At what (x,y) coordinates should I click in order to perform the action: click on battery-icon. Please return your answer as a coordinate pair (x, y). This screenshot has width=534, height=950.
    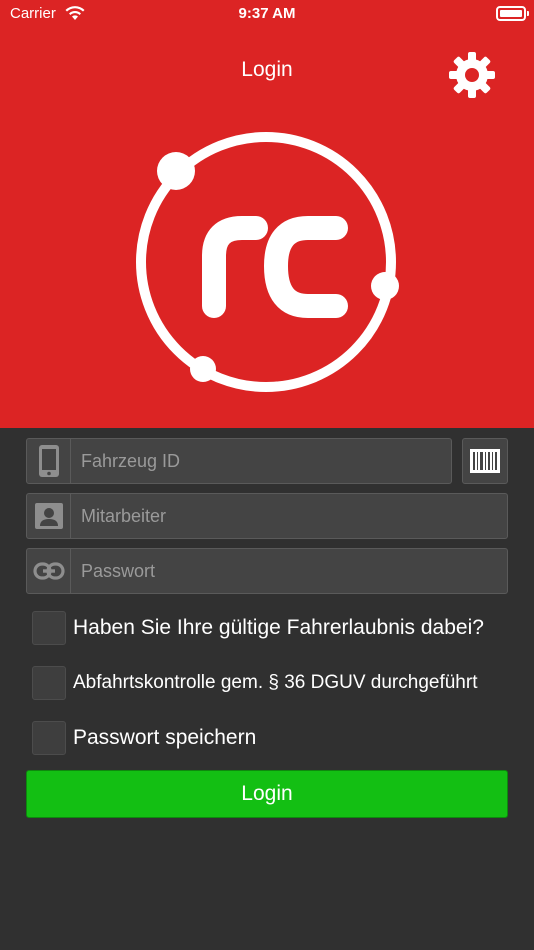
    Looking at the image, I should click on (511, 13).